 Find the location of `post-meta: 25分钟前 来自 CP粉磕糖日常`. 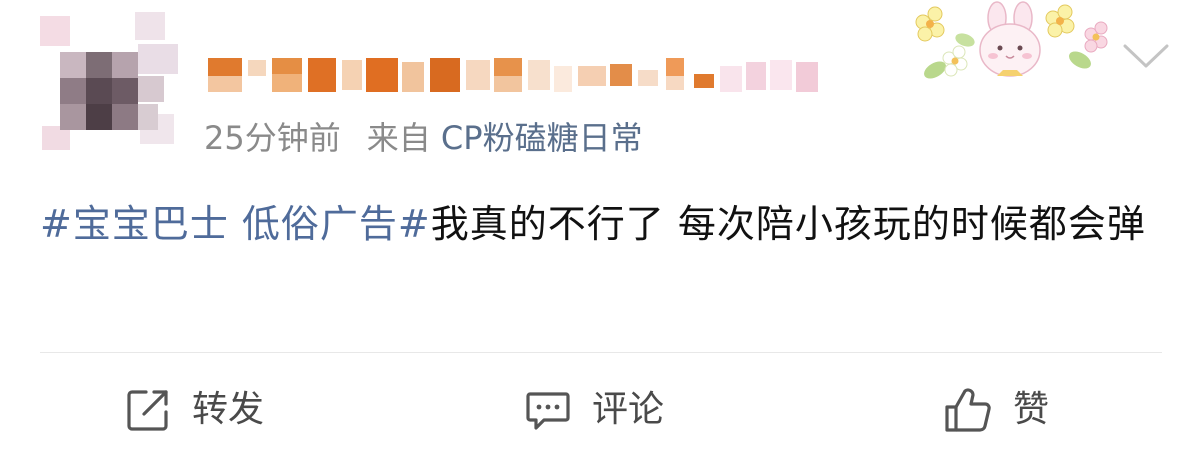

post-meta: 25分钟前 来自 CP粉磕糖日常 is located at coordinates (423, 138).